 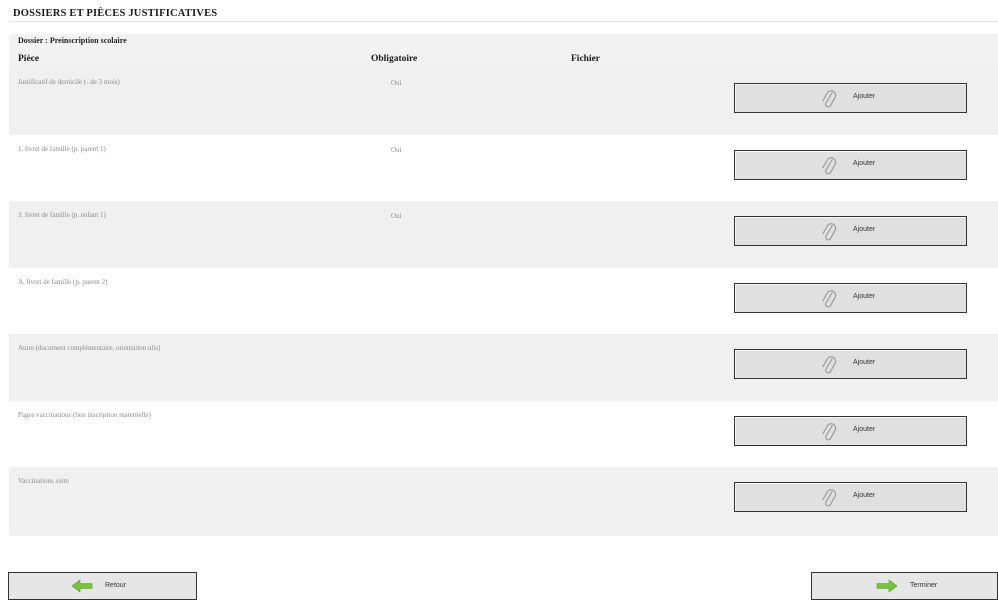 I want to click on back-label: Retour, so click(x=116, y=585).